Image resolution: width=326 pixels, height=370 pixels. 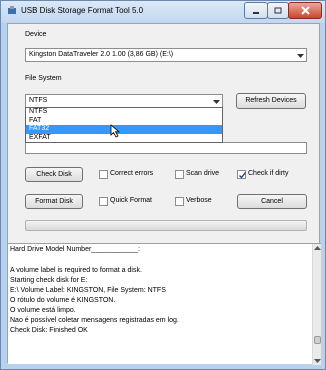 What do you see at coordinates (166, 148) in the screenshot?
I see `volume-label-input` at bounding box center [166, 148].